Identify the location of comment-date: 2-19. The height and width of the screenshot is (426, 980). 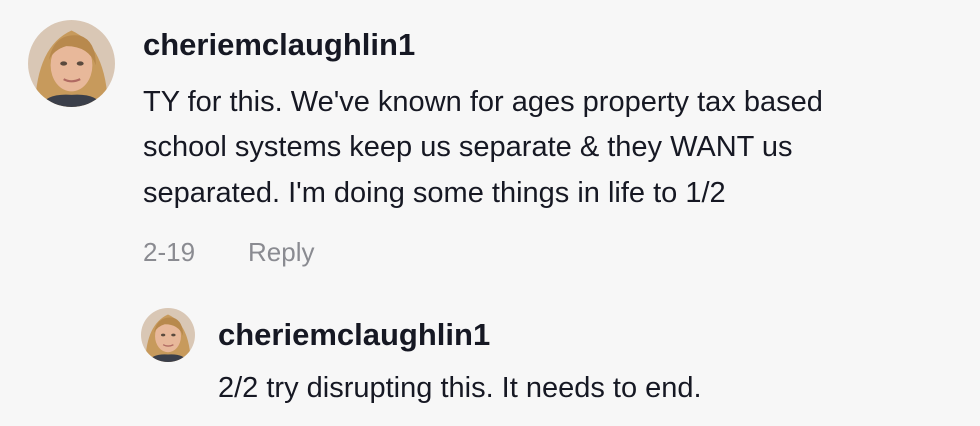
(169, 252).